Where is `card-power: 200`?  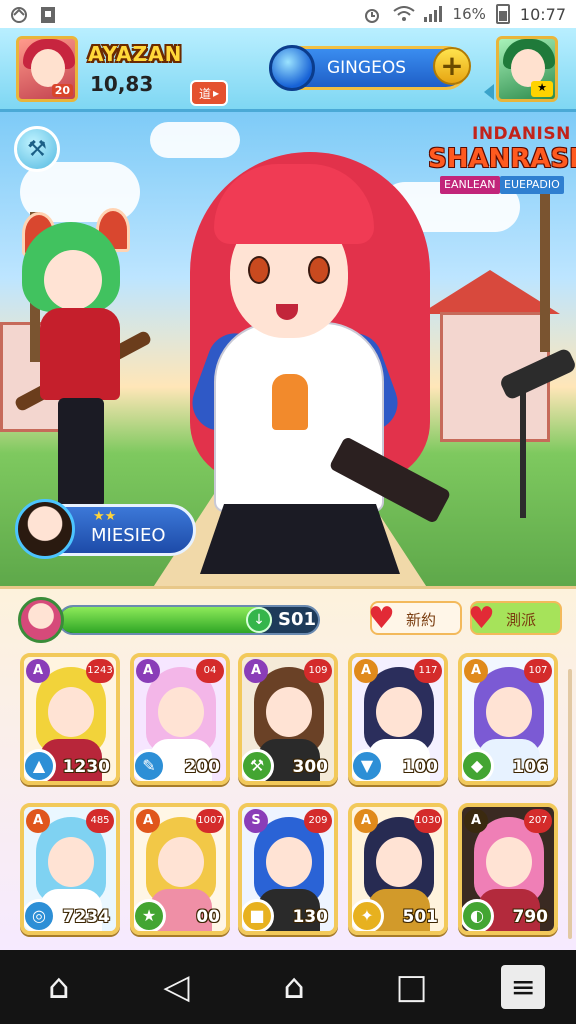
card-power: 200 is located at coordinates (202, 767).